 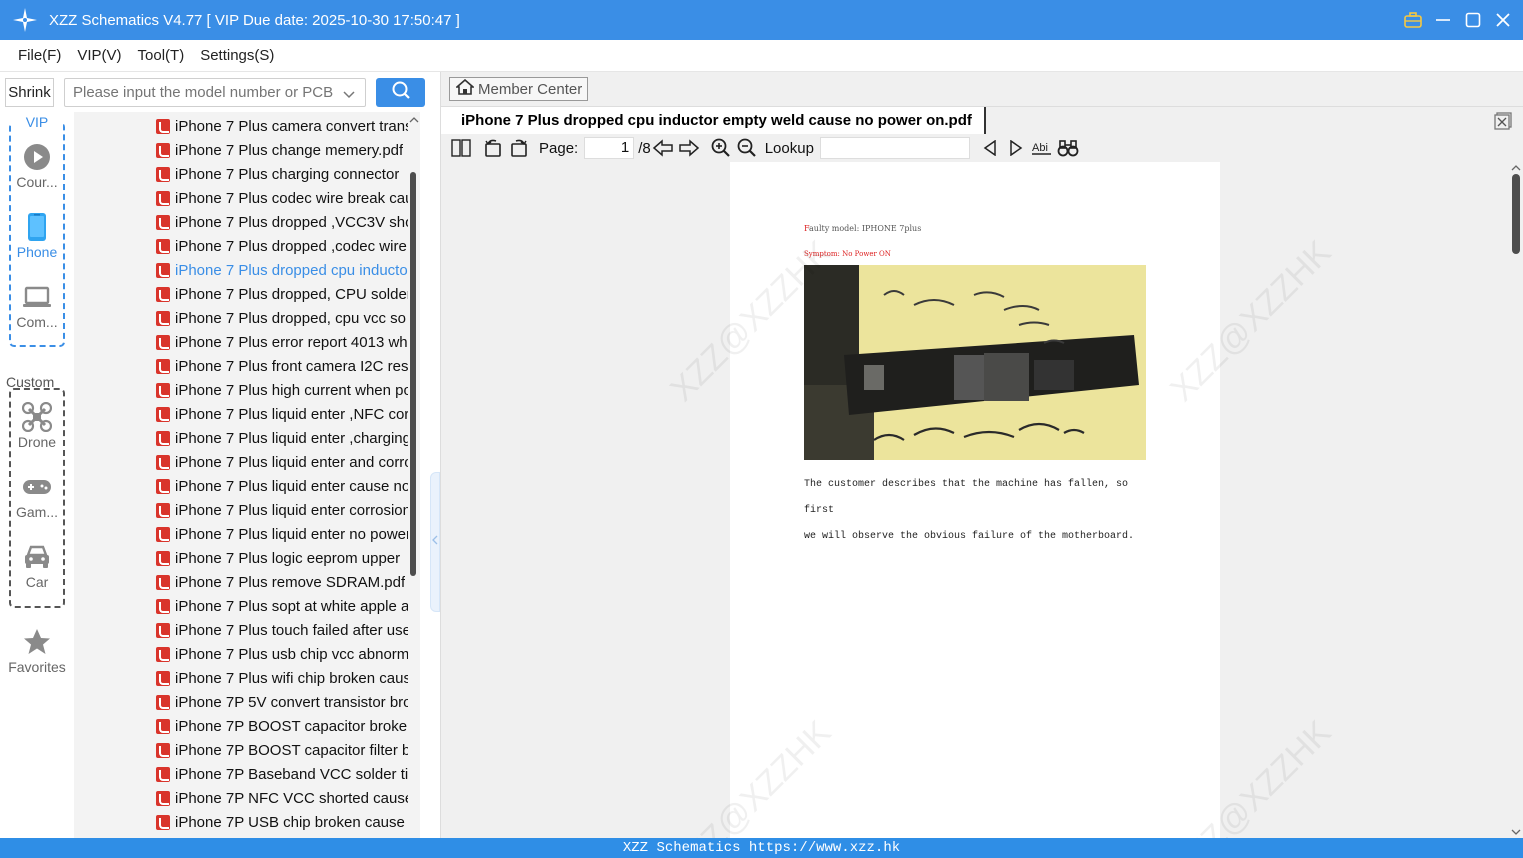 What do you see at coordinates (559, 148) in the screenshot?
I see `page-label: Page:` at bounding box center [559, 148].